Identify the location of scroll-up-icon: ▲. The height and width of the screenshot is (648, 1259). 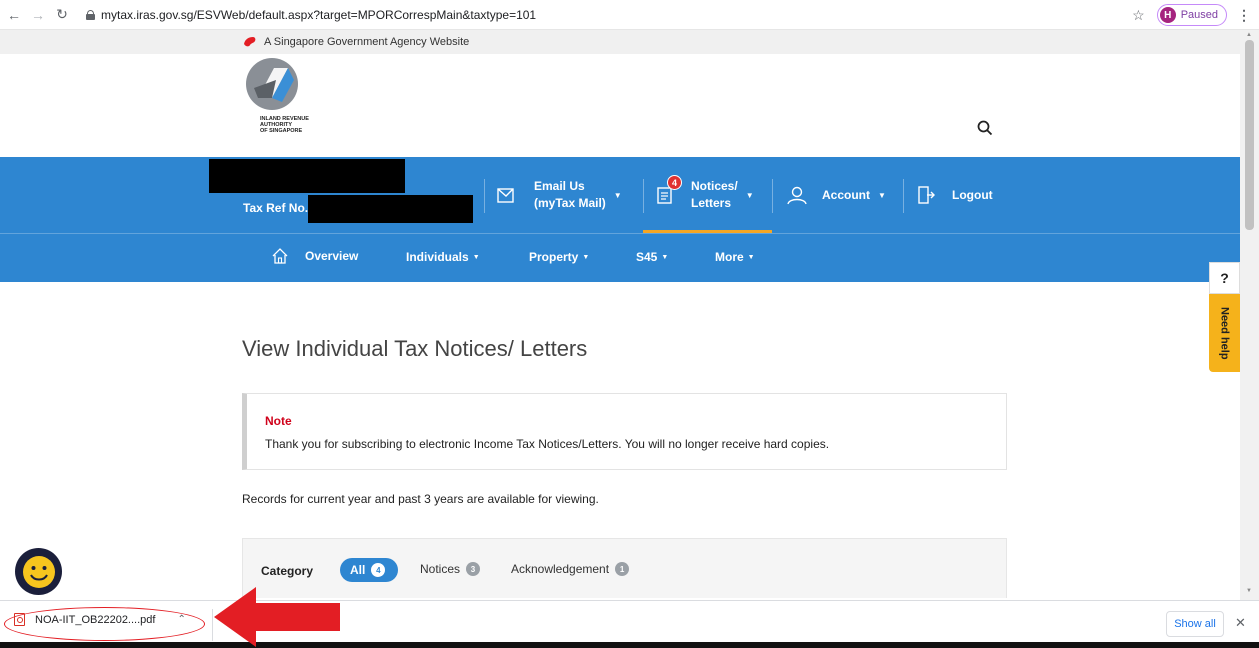
(1249, 35).